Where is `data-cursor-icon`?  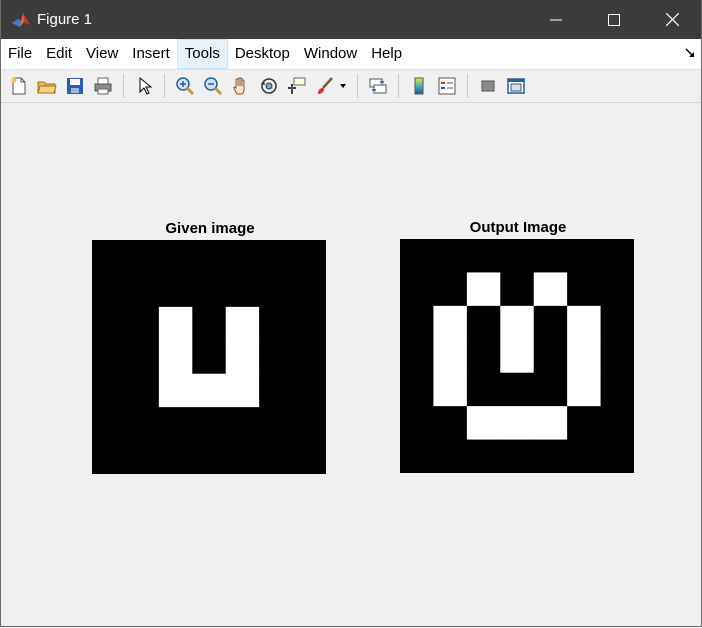 data-cursor-icon is located at coordinates (297, 85).